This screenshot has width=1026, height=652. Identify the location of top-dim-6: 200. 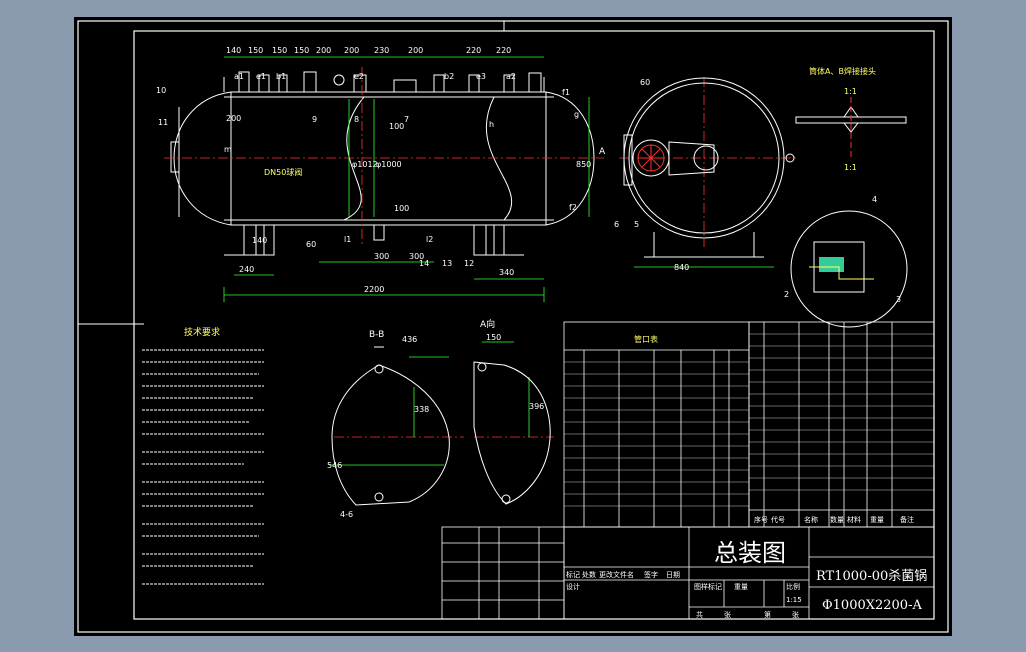
(351, 50).